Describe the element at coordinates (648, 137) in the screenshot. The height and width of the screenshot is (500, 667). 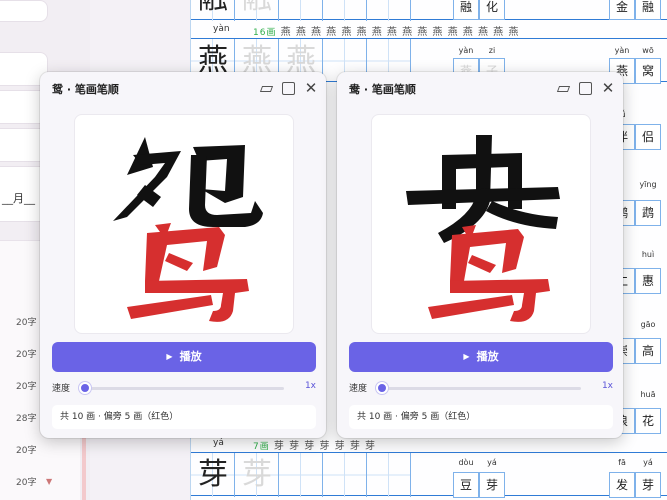
I see `word-cell: 侣` at that location.